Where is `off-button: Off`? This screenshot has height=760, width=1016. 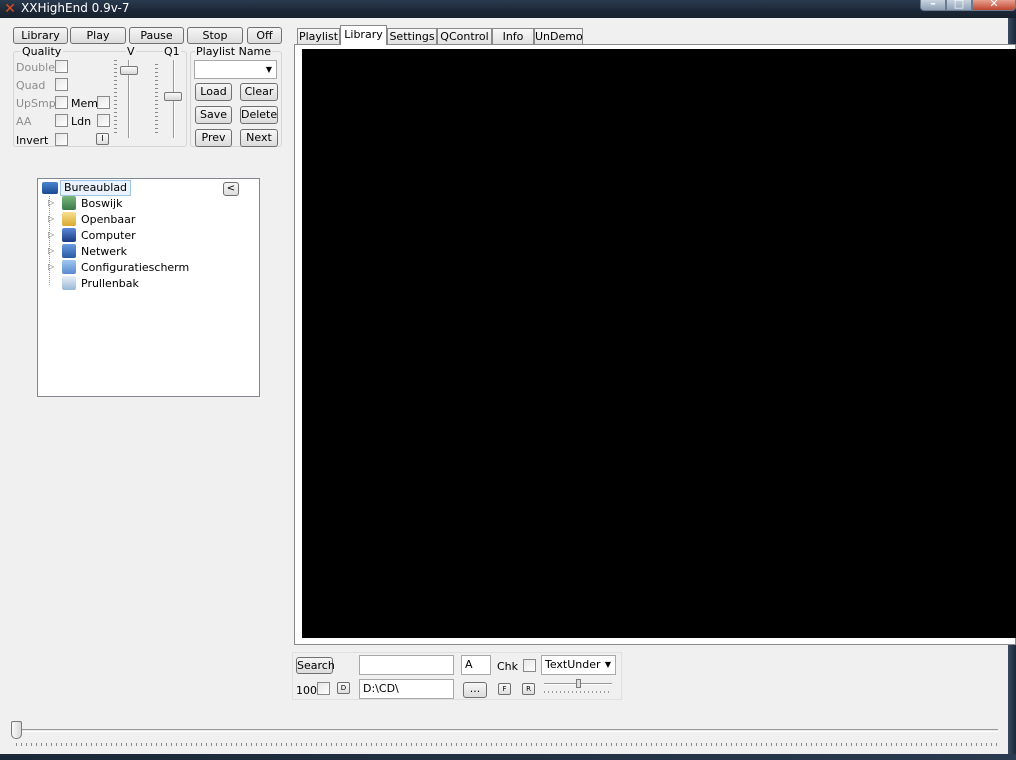
off-button: Off is located at coordinates (264, 35).